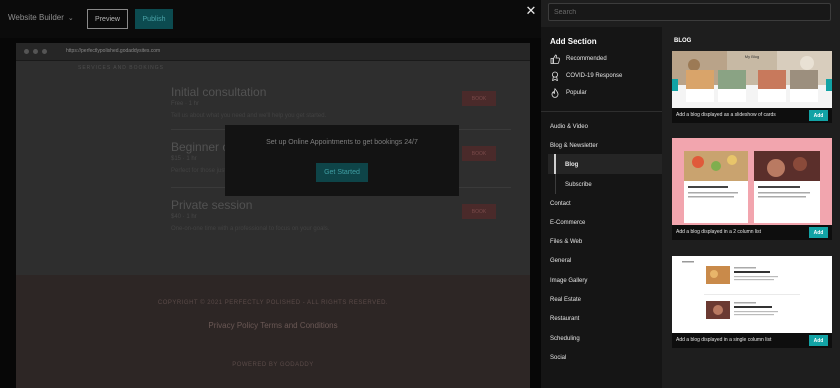 The height and width of the screenshot is (388, 840). I want to click on divider, so click(601, 111).